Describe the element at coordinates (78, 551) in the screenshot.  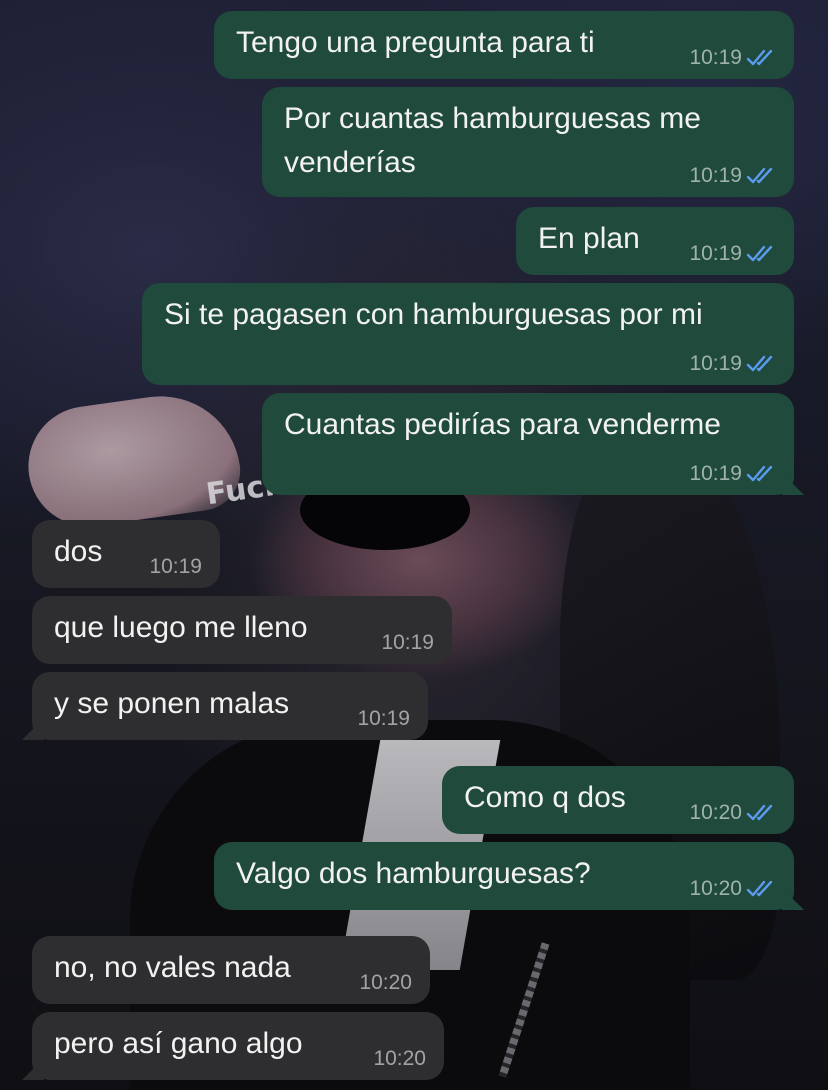
I see `message-text: dos` at that location.